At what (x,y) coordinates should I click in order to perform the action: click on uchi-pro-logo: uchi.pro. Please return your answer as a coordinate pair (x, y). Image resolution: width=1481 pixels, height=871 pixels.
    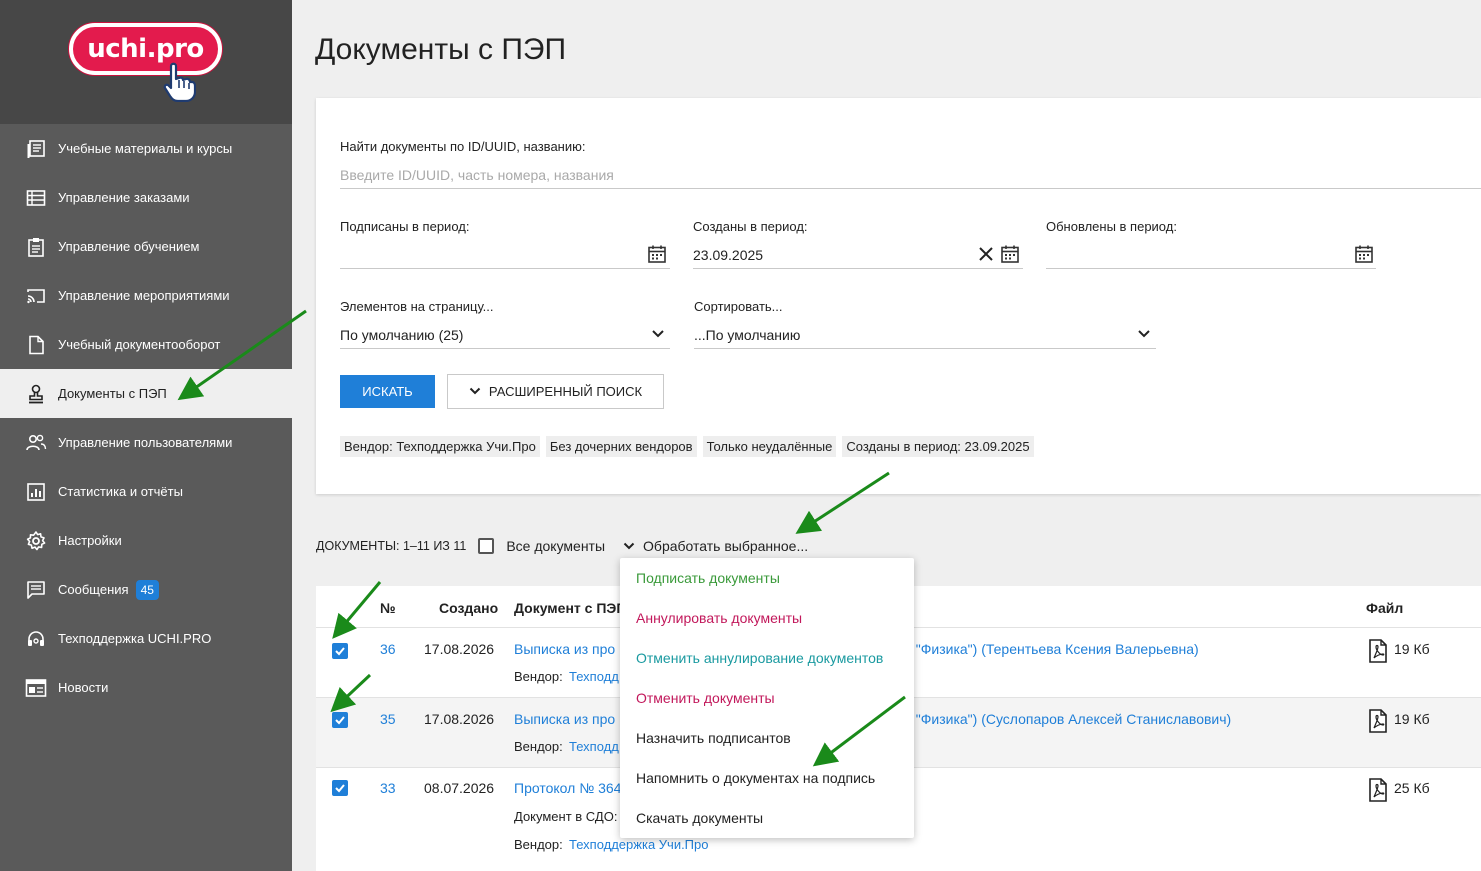
    Looking at the image, I should click on (145, 49).